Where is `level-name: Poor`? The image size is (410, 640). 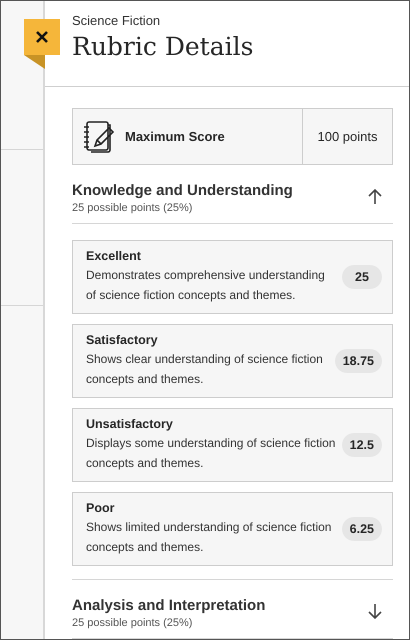
level-name: Poor is located at coordinates (101, 508).